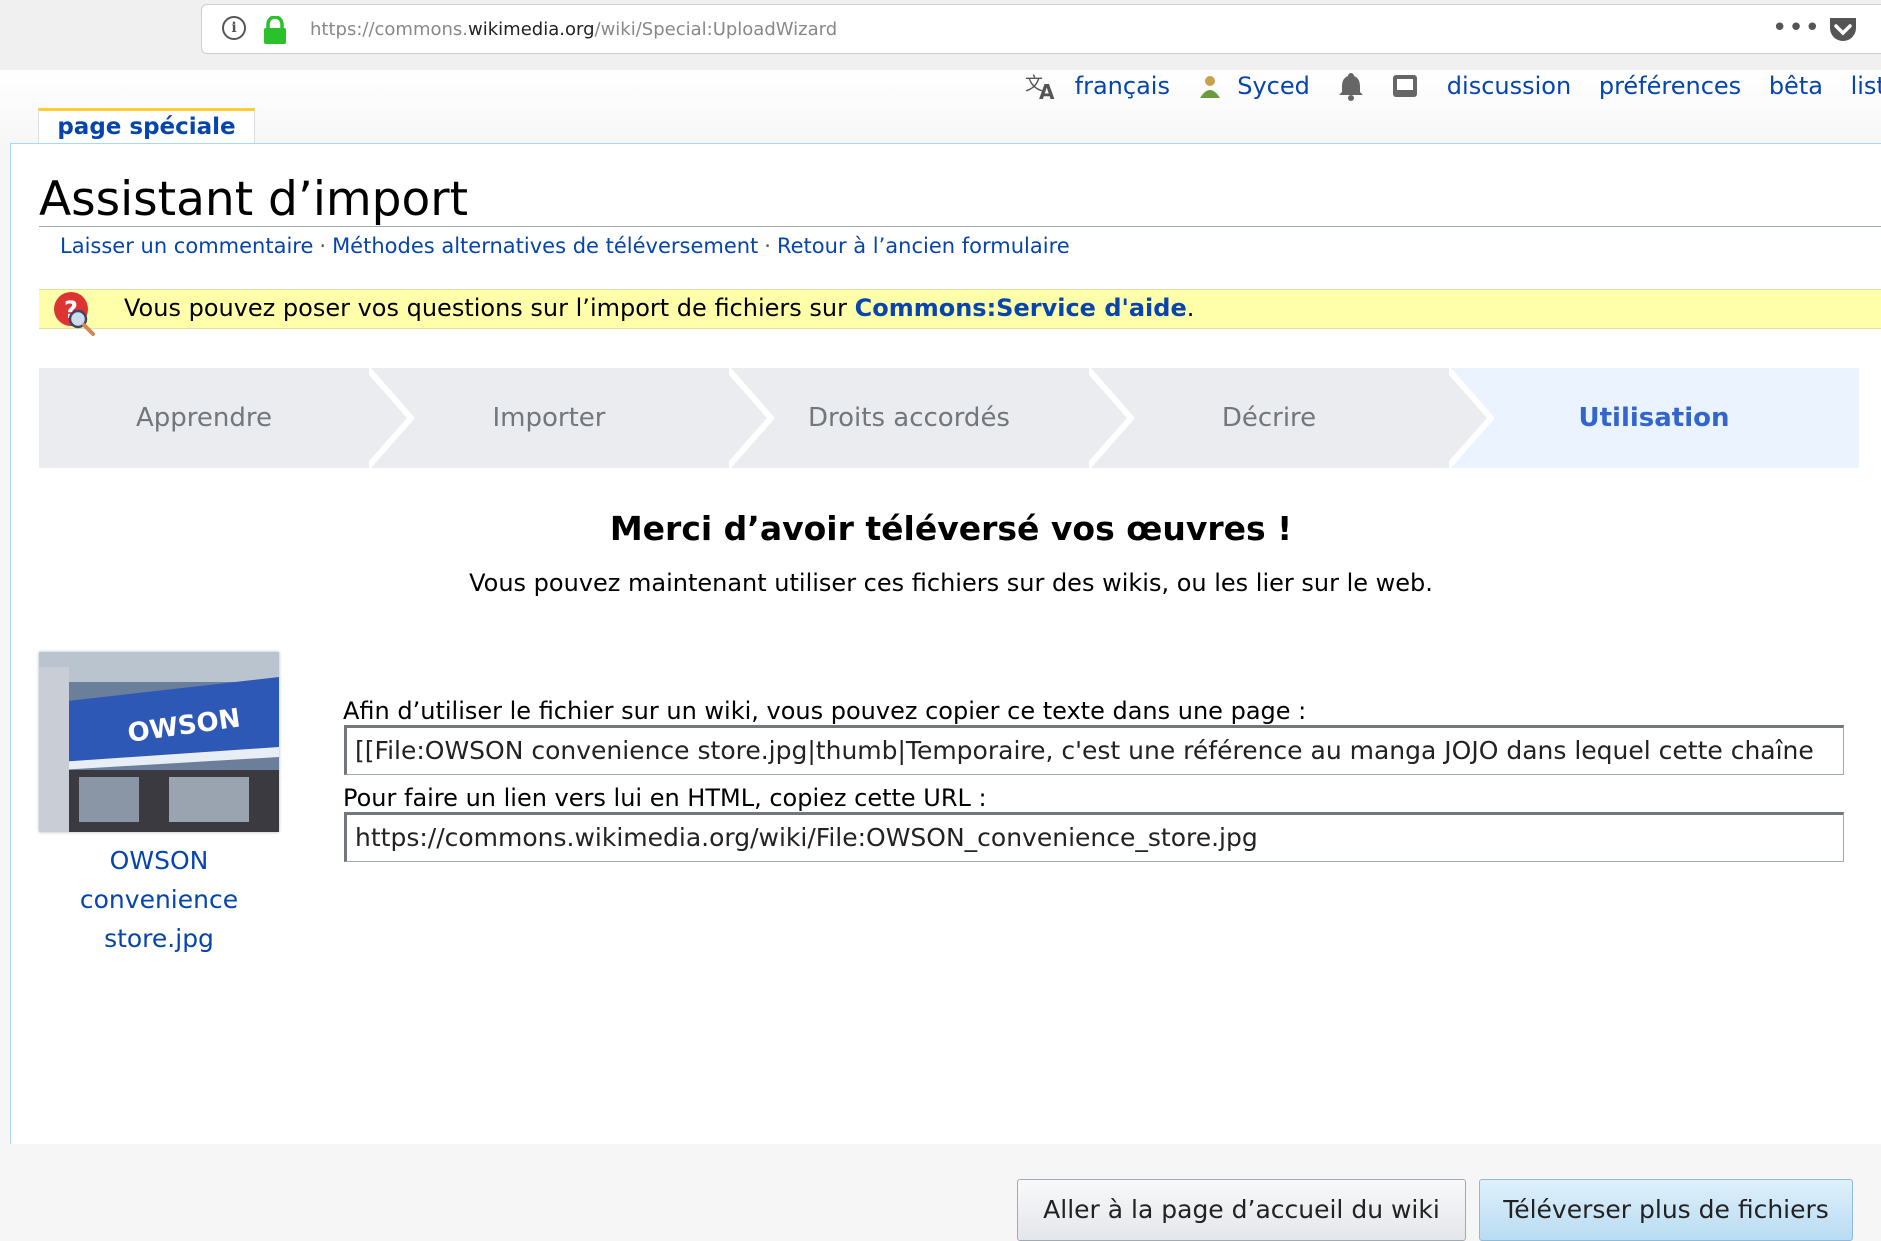 The height and width of the screenshot is (1241, 1881). Describe the element at coordinates (1405, 86) in the screenshot. I see `notices-tray-icon` at that location.